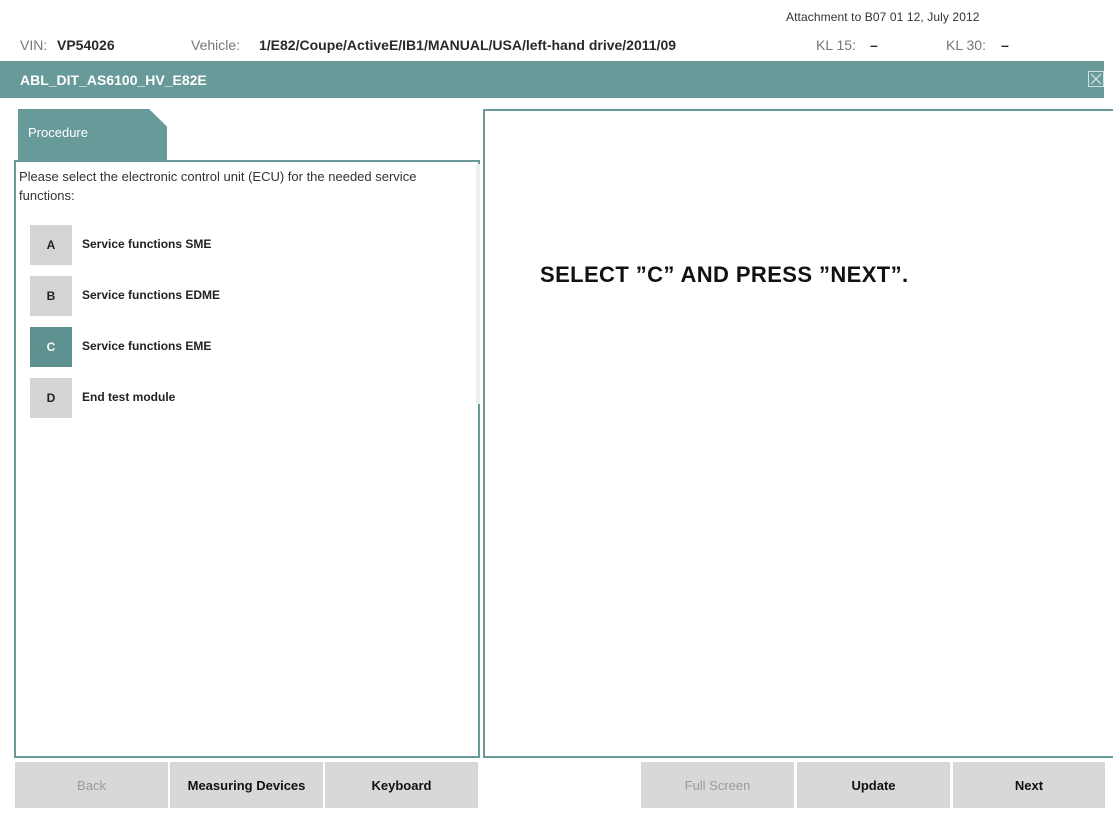 The image size is (1113, 820). Describe the element at coordinates (113, 80) in the screenshot. I see `window-title: ABL_DIT_AS6100_HV_E82E` at that location.